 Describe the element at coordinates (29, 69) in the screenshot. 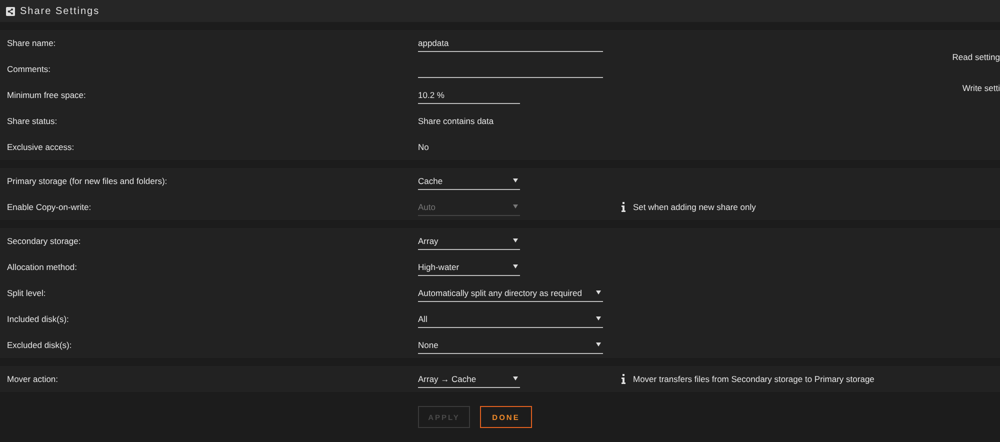

I see `field-label: Comments:` at that location.